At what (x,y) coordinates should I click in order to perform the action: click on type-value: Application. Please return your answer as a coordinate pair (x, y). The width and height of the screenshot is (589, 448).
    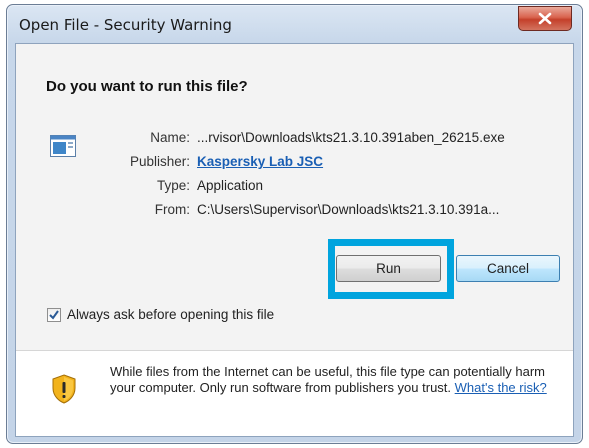
    Looking at the image, I should click on (230, 185).